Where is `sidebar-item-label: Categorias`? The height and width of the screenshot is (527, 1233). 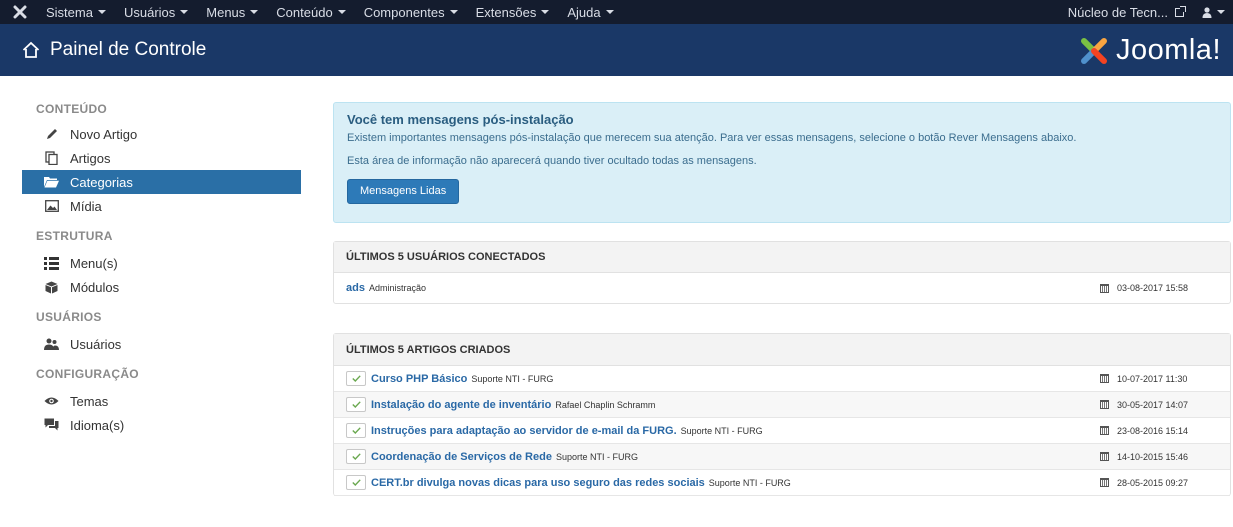 sidebar-item-label: Categorias is located at coordinates (101, 182).